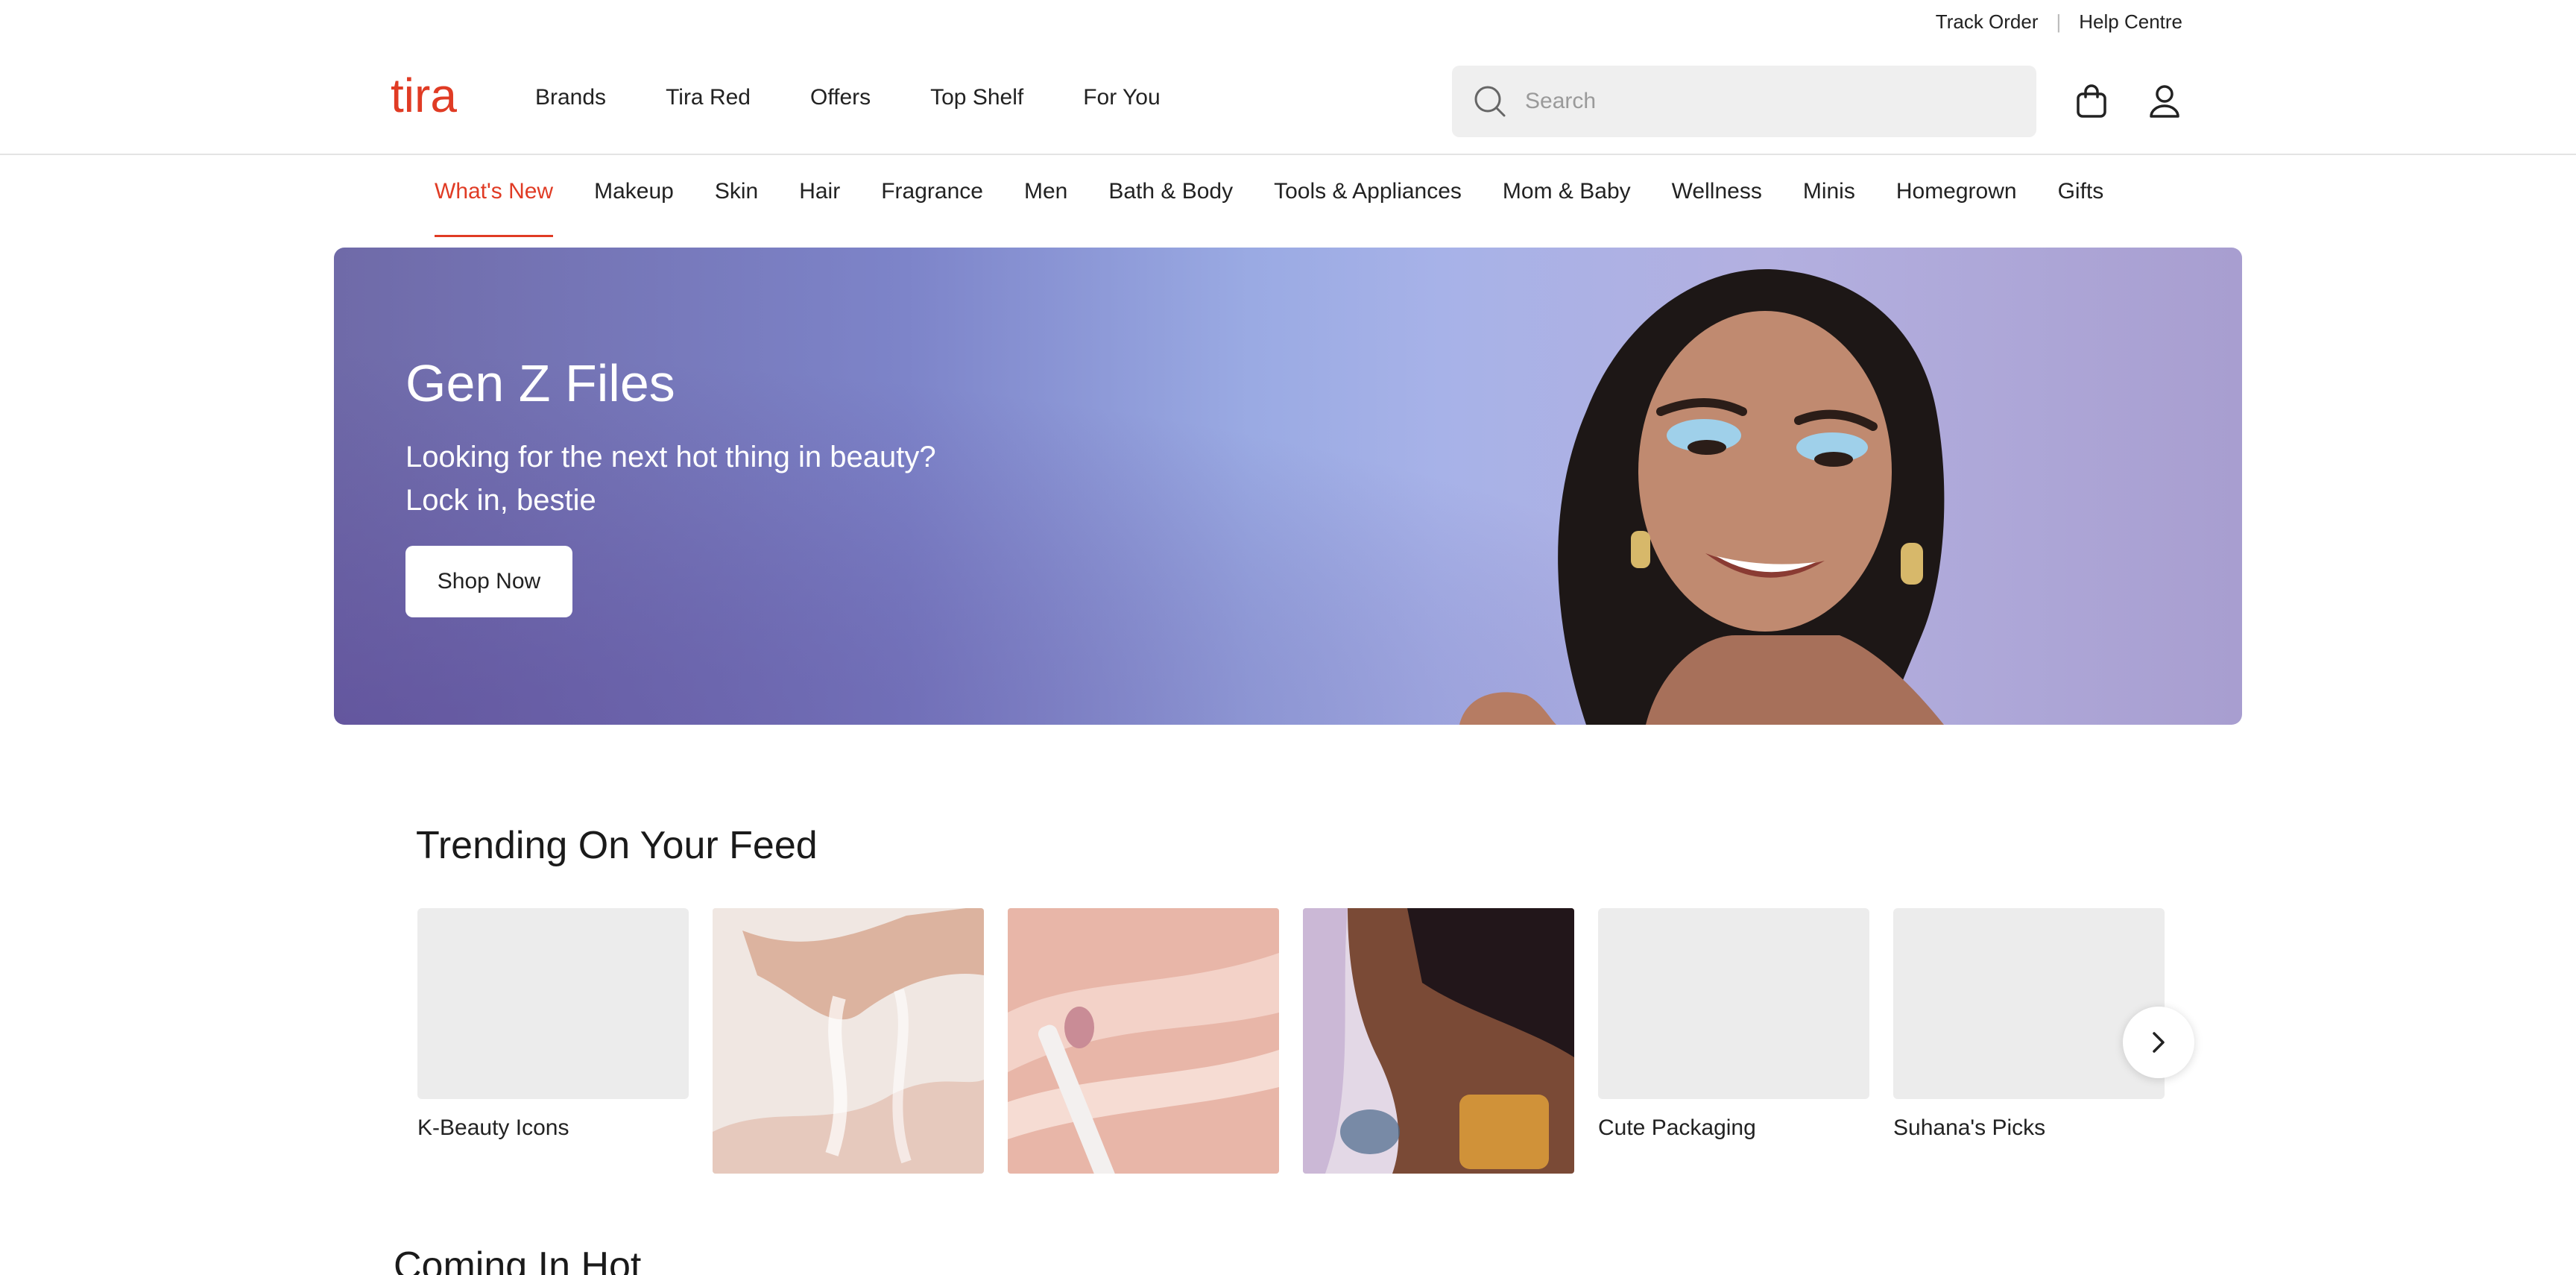 The height and width of the screenshot is (1275, 2576). Describe the element at coordinates (736, 196) in the screenshot. I see `category-skin: Skin` at that location.